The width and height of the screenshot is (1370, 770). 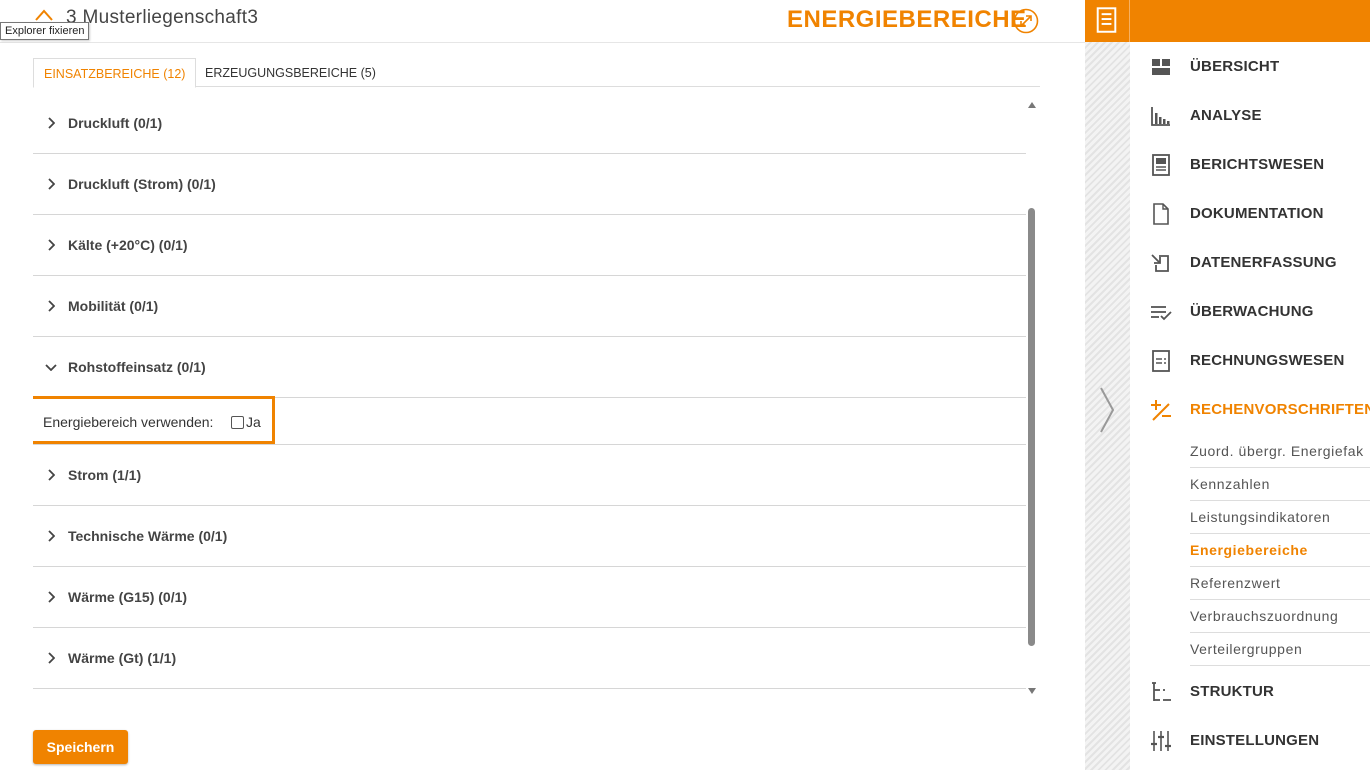 What do you see at coordinates (529, 123) in the screenshot?
I see `accordion-item: Druckluft (0/1)` at bounding box center [529, 123].